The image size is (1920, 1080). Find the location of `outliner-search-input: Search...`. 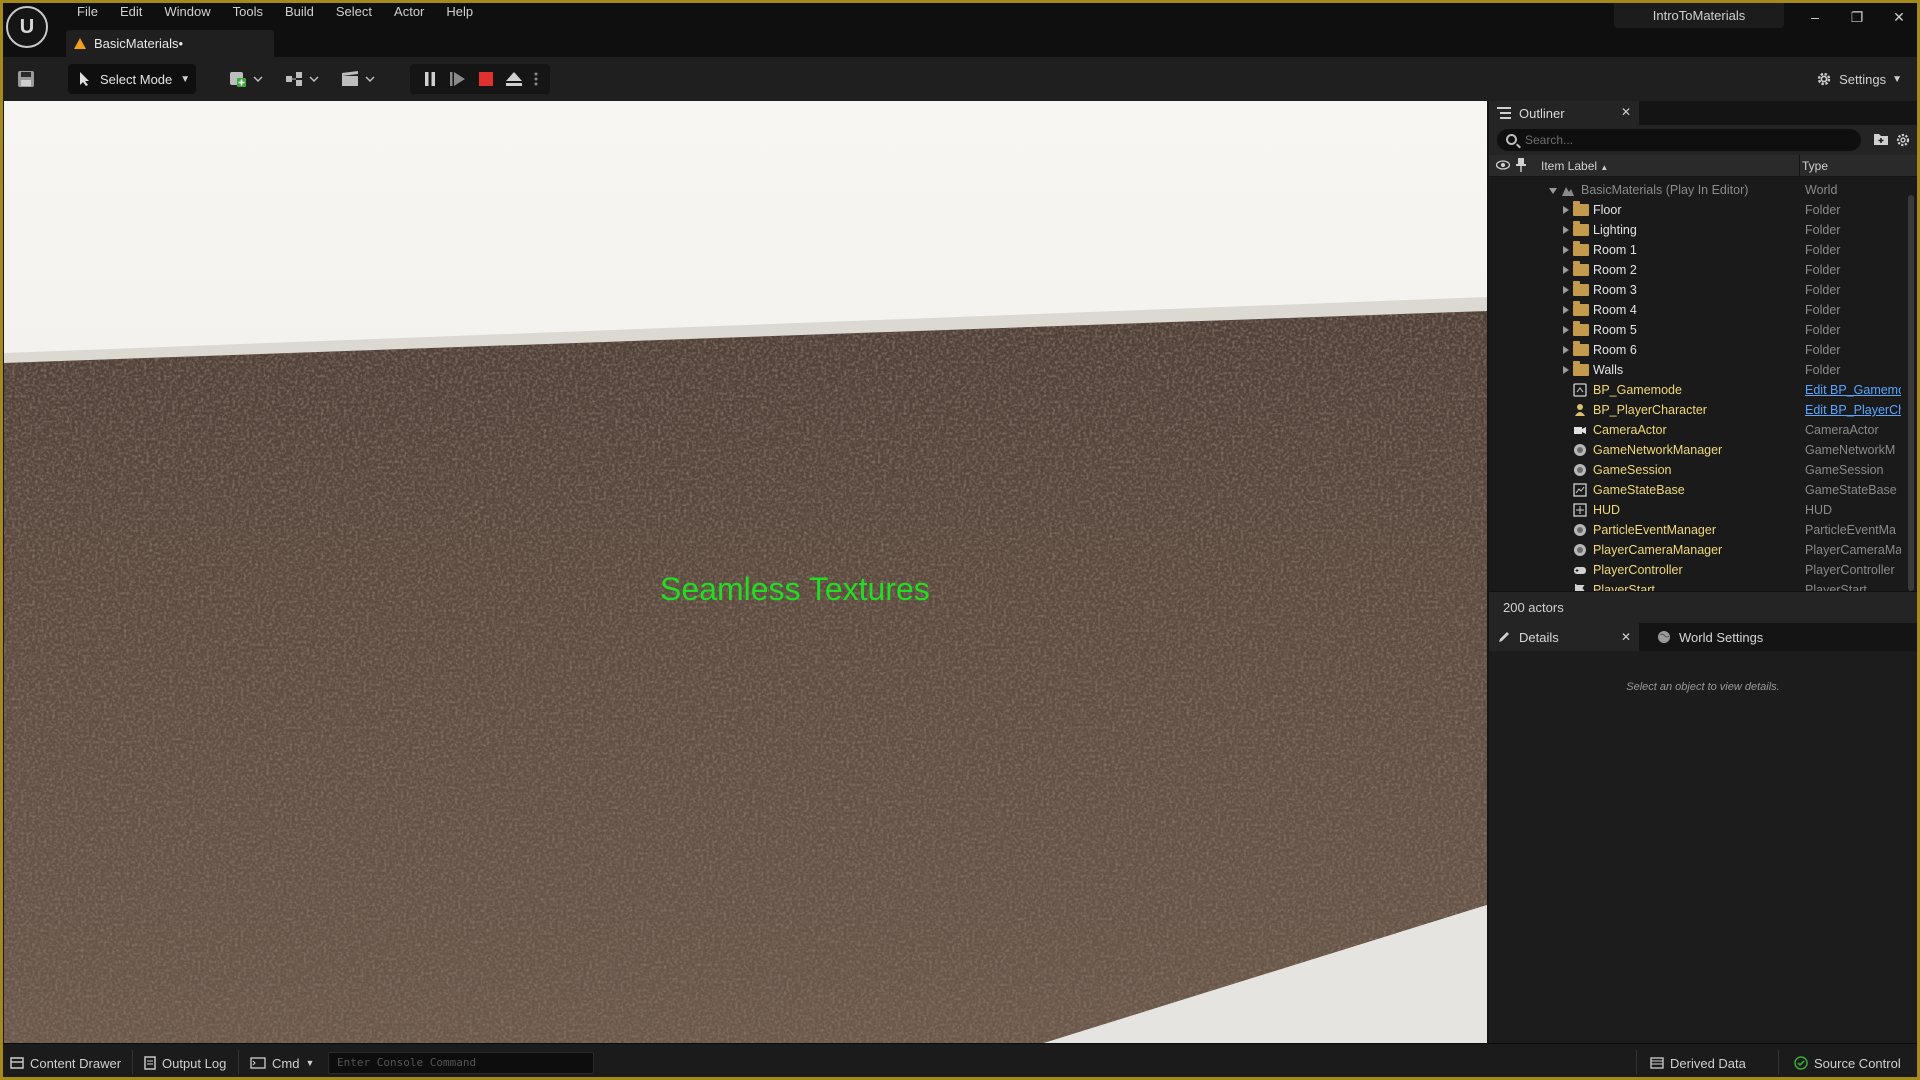

outliner-search-input: Search... is located at coordinates (1679, 140).